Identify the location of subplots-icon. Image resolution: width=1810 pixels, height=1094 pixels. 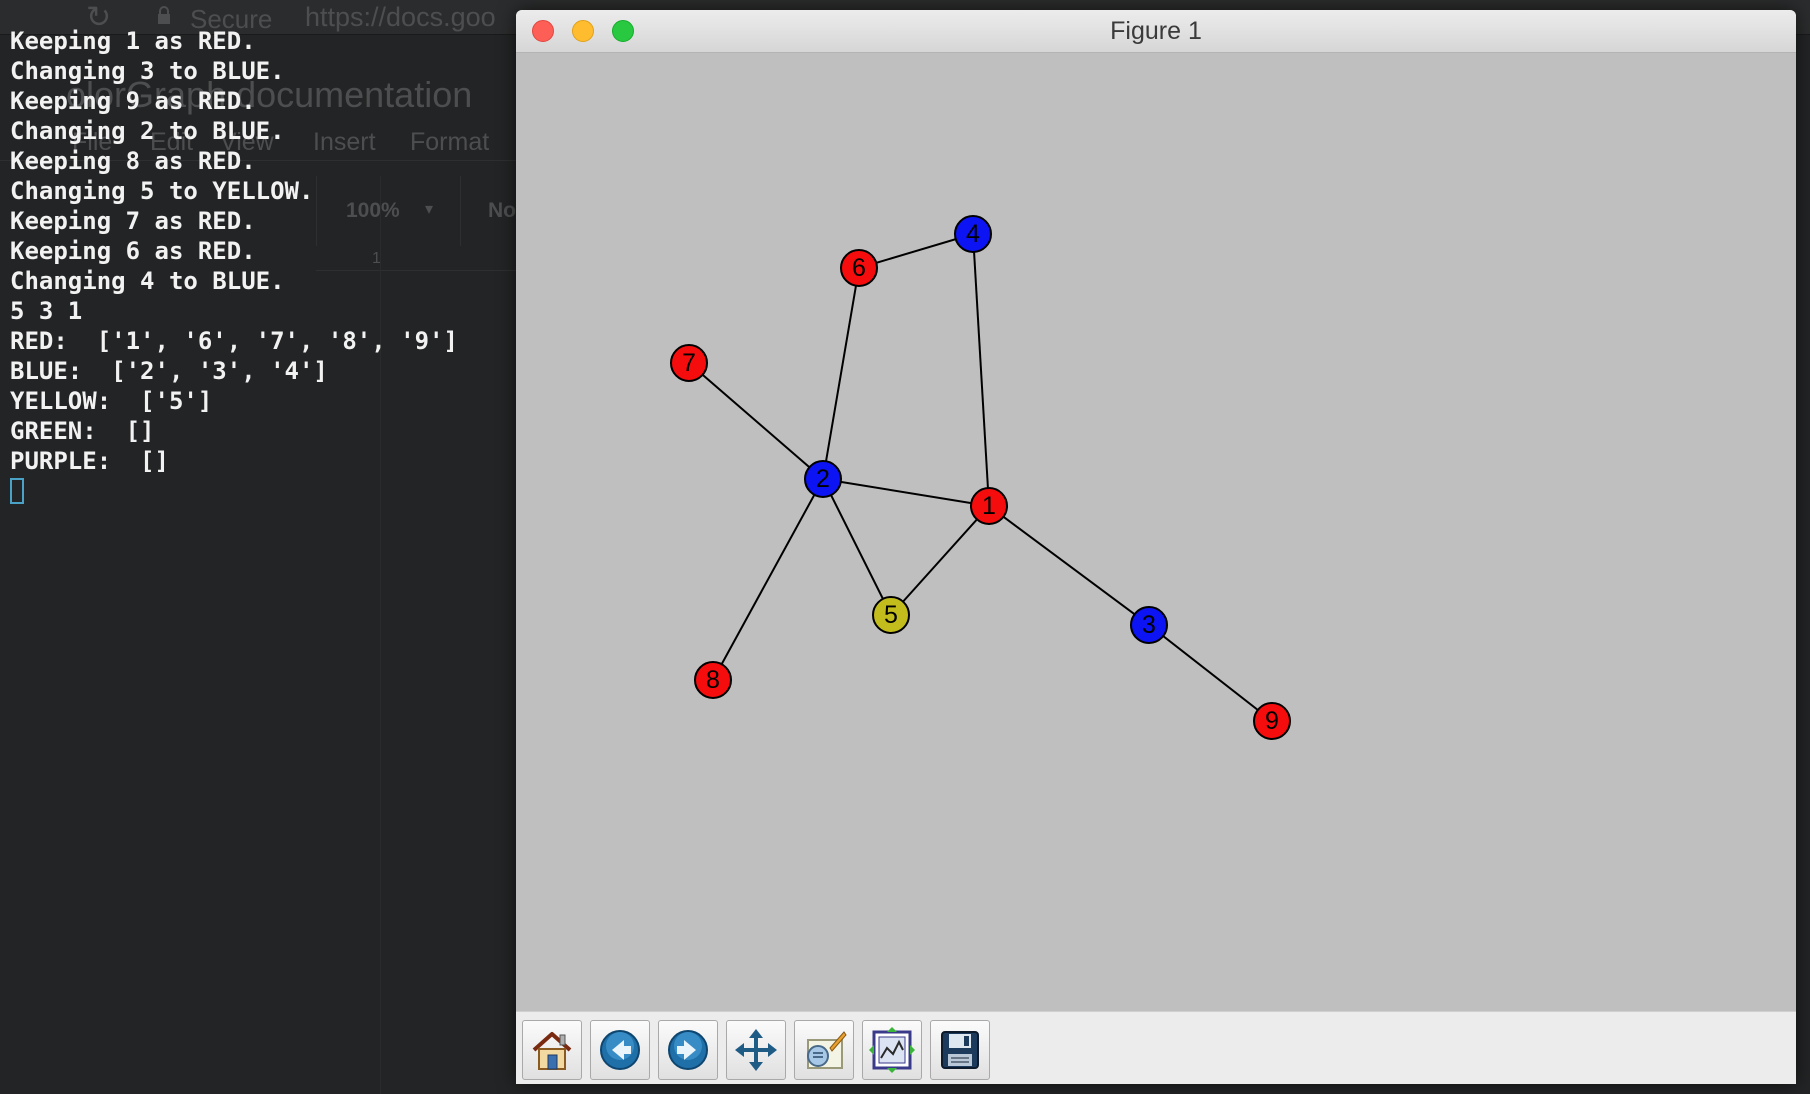
(892, 1050).